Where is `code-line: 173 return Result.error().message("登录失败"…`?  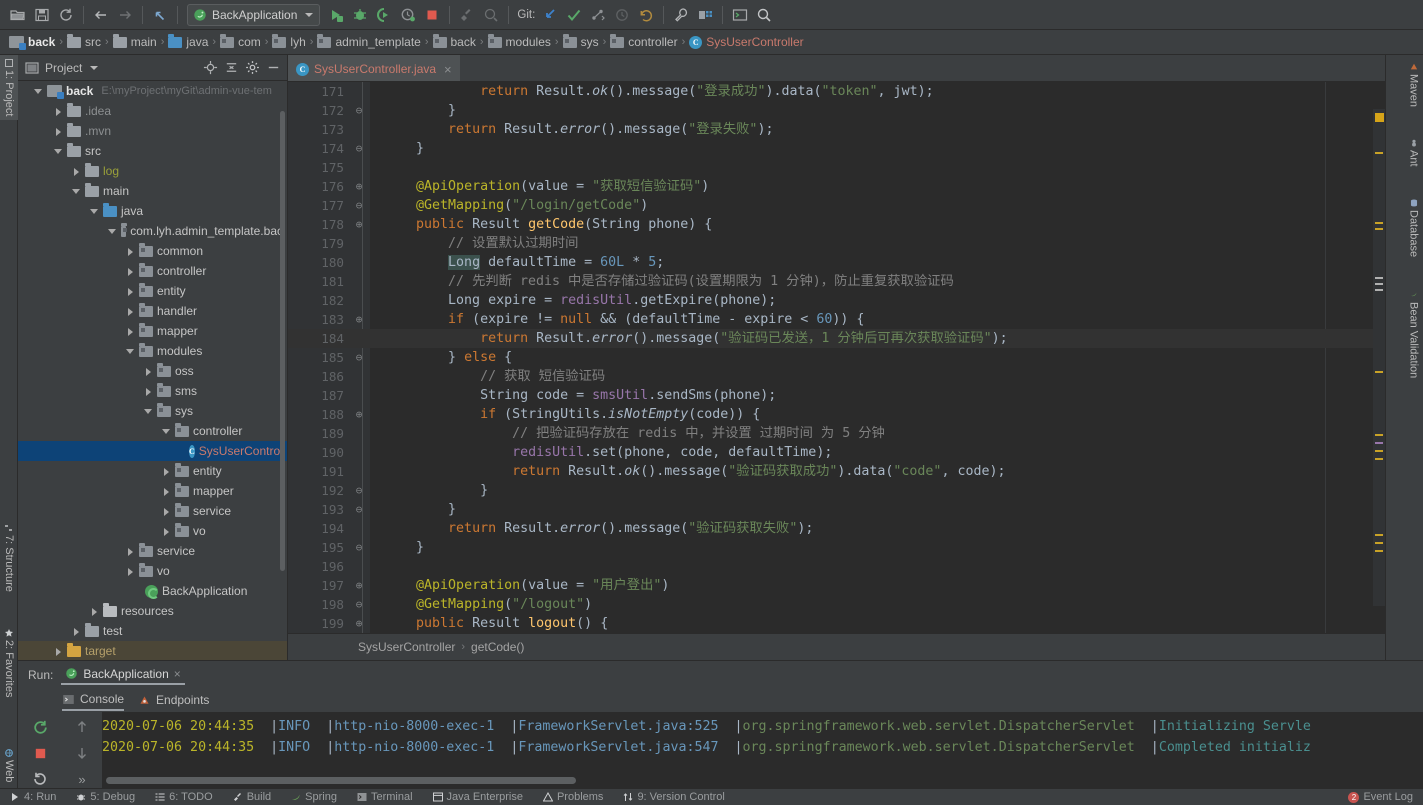
code-line: 173 return Result.error().message("登录失败"… is located at coordinates (836, 129).